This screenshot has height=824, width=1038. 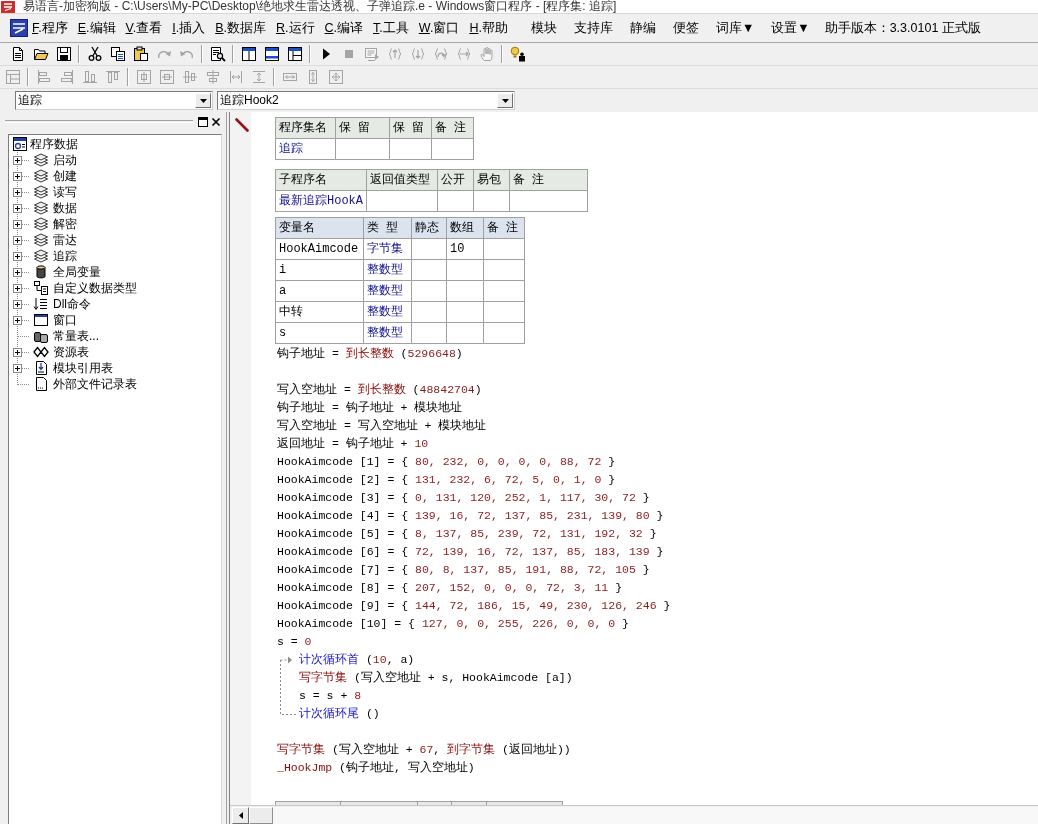 I want to click on left-arrow-icon, so click(x=240, y=815).